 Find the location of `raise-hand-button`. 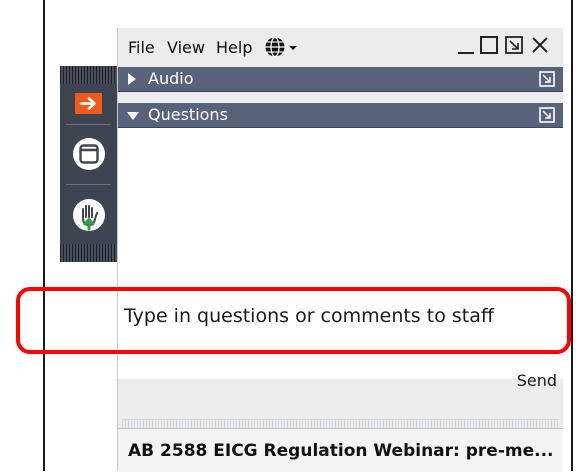

raise-hand-button is located at coordinates (88, 215).